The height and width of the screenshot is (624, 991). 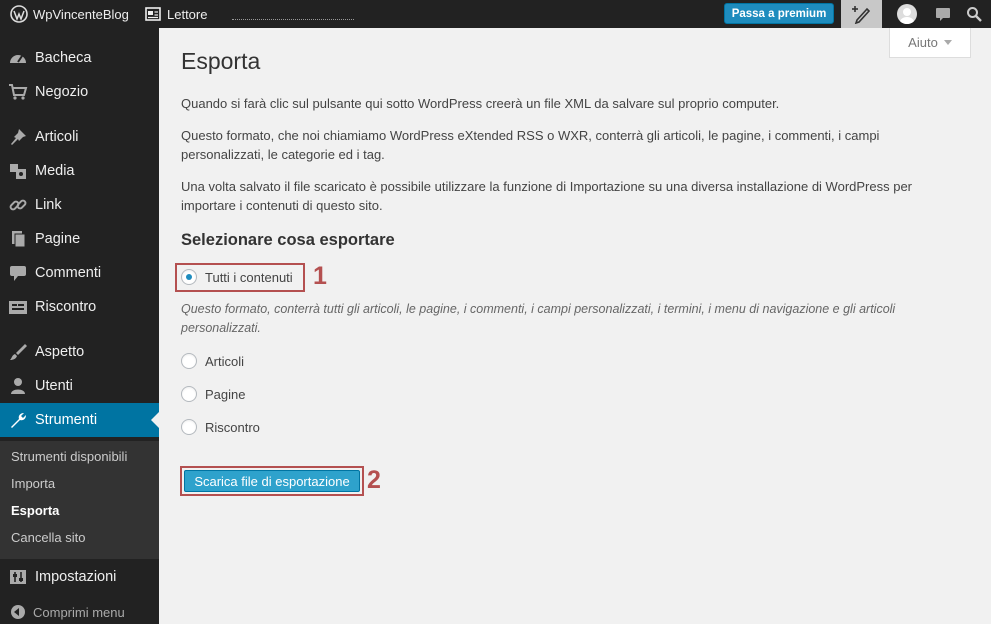 I want to click on comment-icon, so click(x=17, y=273).